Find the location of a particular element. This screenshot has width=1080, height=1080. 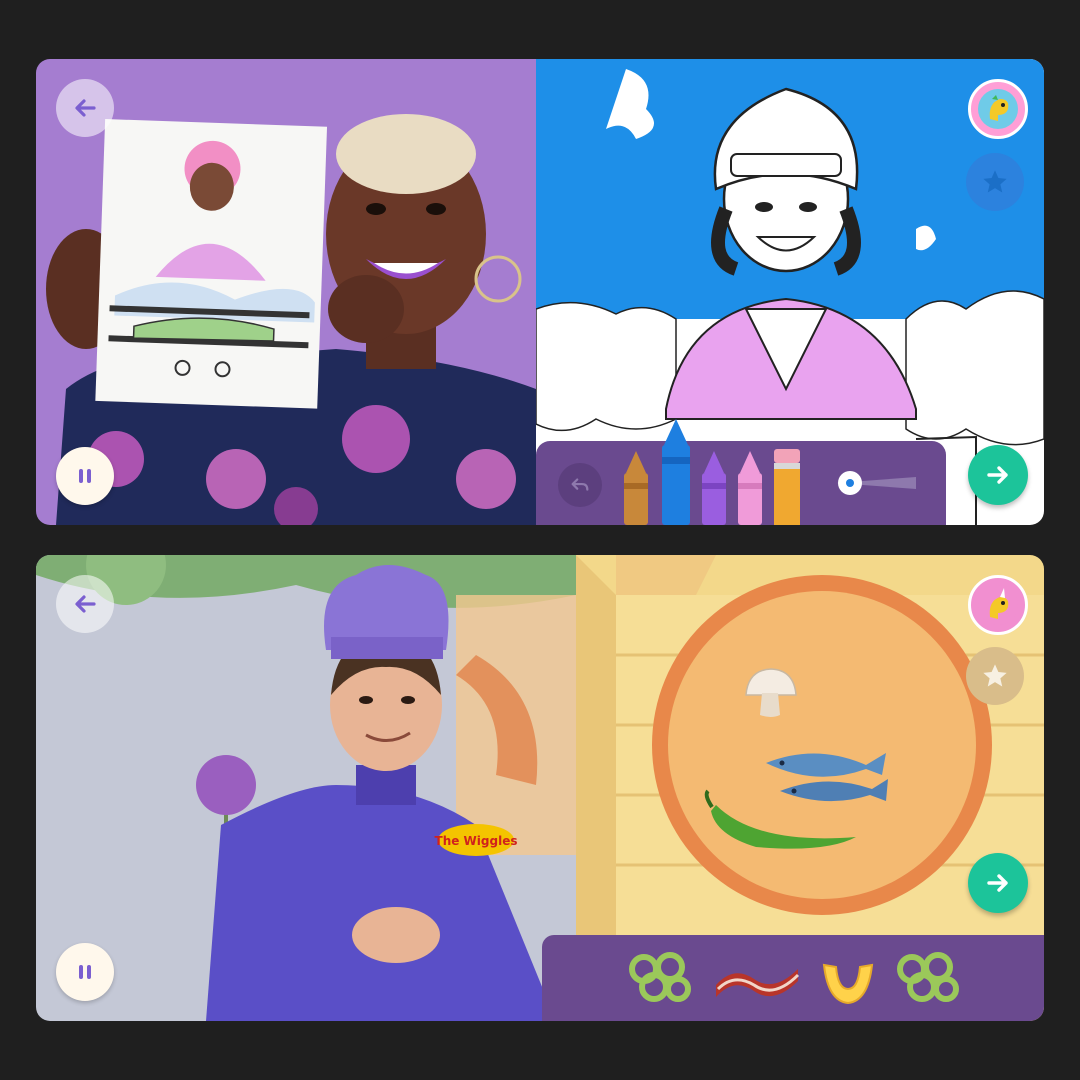

toppings-tray is located at coordinates (793, 978).